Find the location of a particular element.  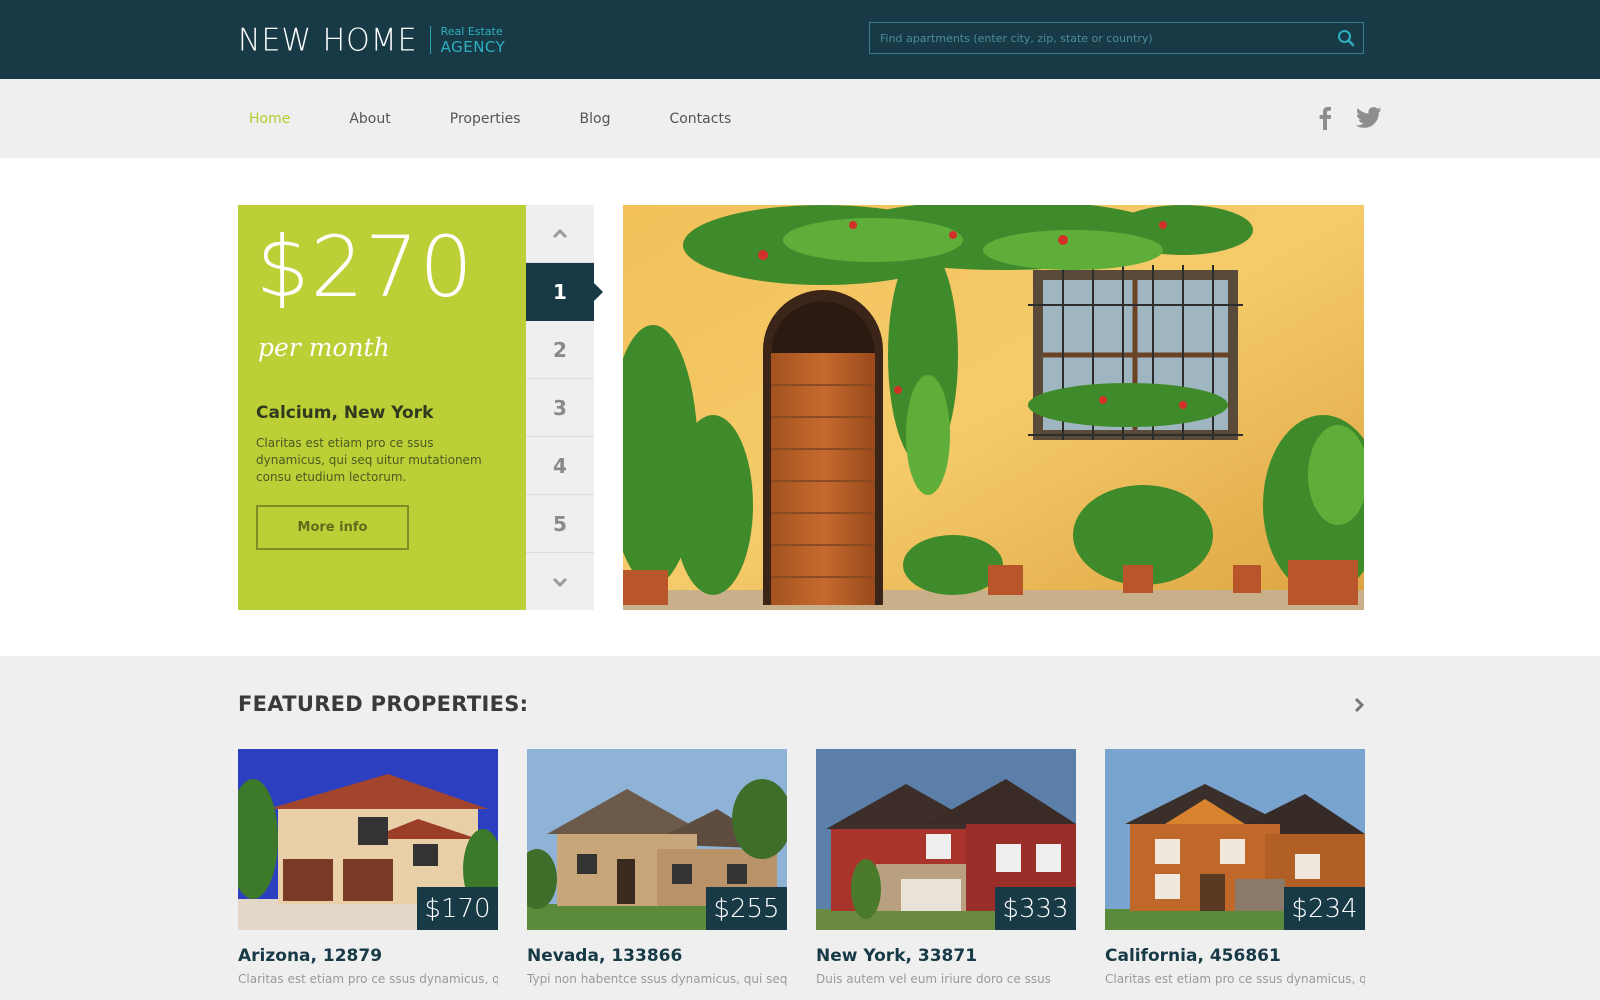

chevron-down-icon is located at coordinates (560, 582).